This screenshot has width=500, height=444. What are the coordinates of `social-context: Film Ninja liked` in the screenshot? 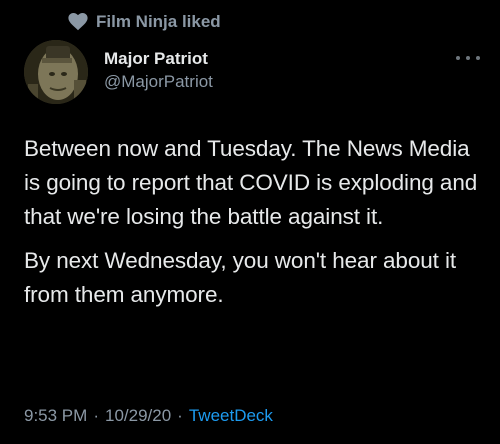 It's located at (144, 22).